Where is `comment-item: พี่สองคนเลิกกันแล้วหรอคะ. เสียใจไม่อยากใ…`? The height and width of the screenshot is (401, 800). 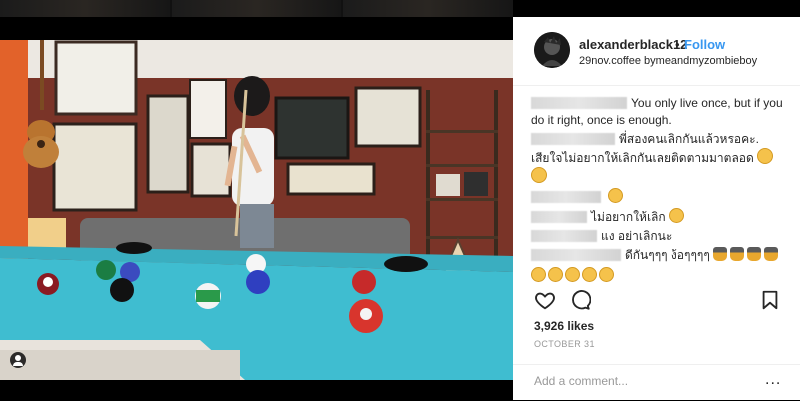
comment-item: พี่สองคนเลิกกันแล้วหรอคะ. เสียใจไม่อยากใ… is located at coordinates (657, 158).